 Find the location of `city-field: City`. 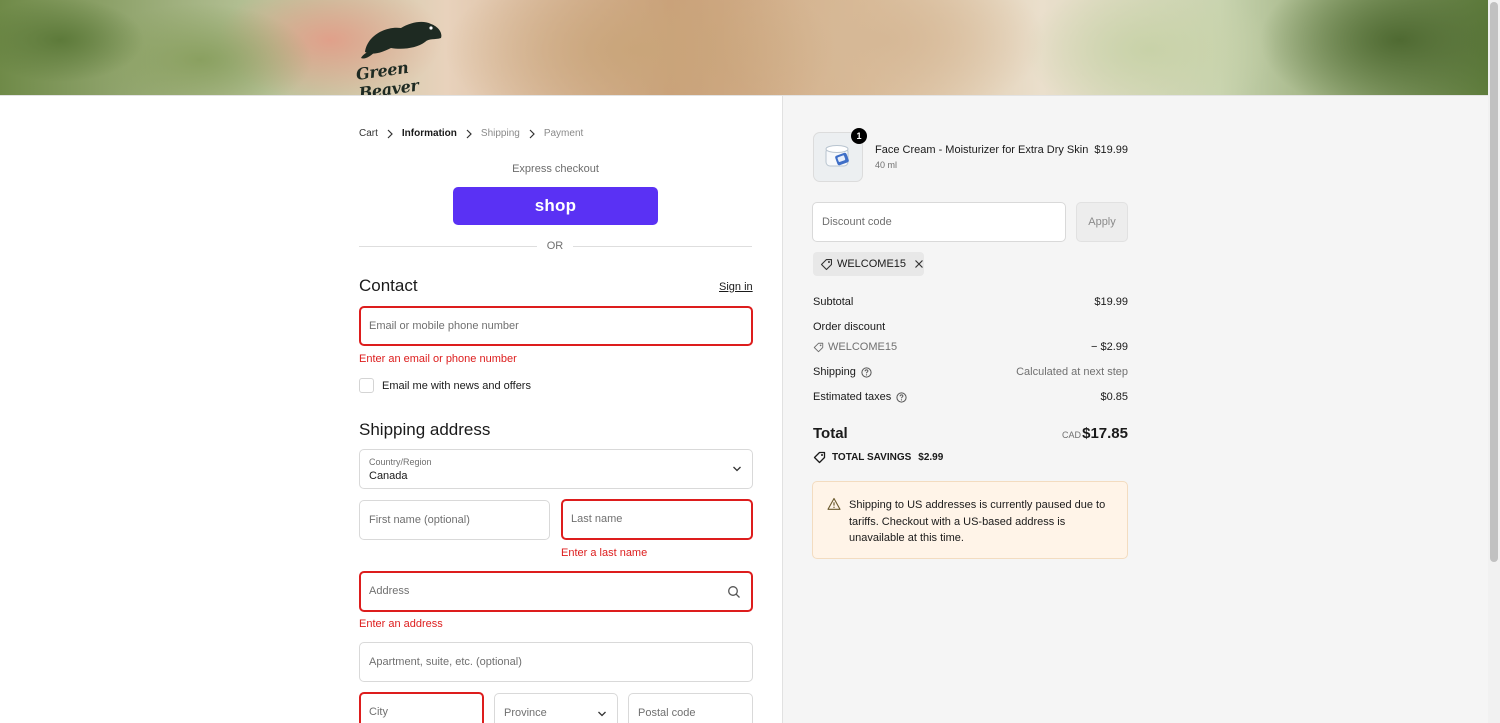

city-field: City is located at coordinates (421, 707).